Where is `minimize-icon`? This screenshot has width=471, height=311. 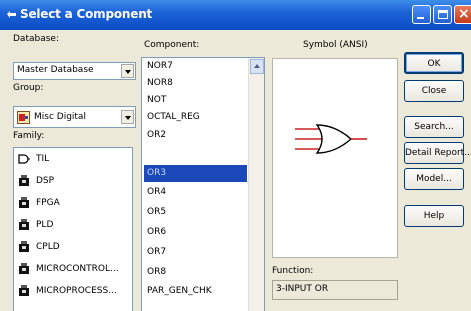
minimize-icon is located at coordinates (420, 18).